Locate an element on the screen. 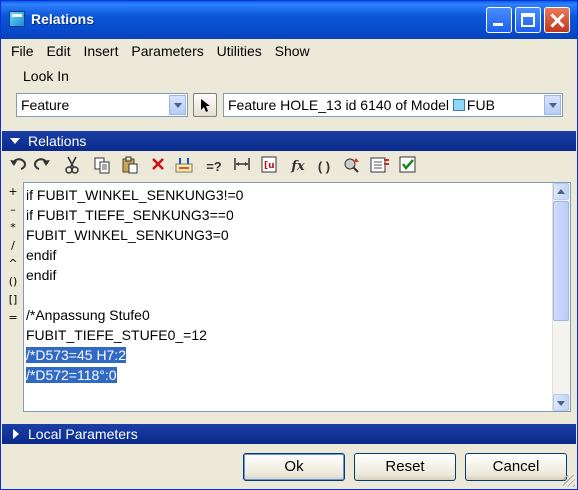 The width and height of the screenshot is (578, 490). app-icon is located at coordinates (17, 19).